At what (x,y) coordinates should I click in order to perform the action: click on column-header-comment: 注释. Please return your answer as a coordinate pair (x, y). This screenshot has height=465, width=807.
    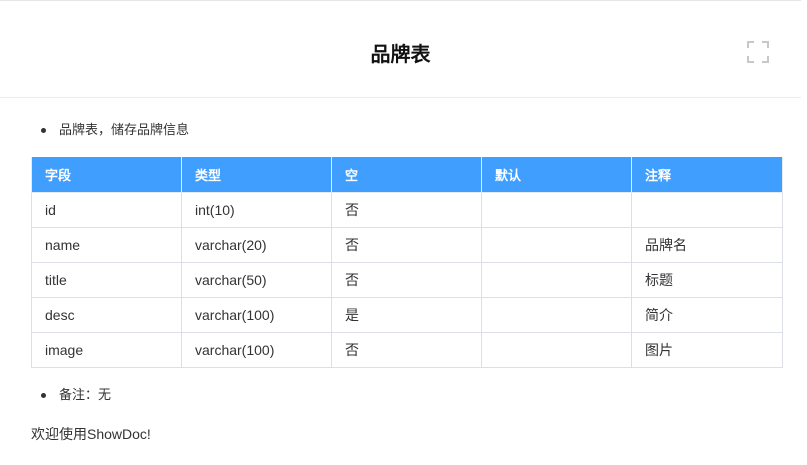
    Looking at the image, I should click on (707, 175).